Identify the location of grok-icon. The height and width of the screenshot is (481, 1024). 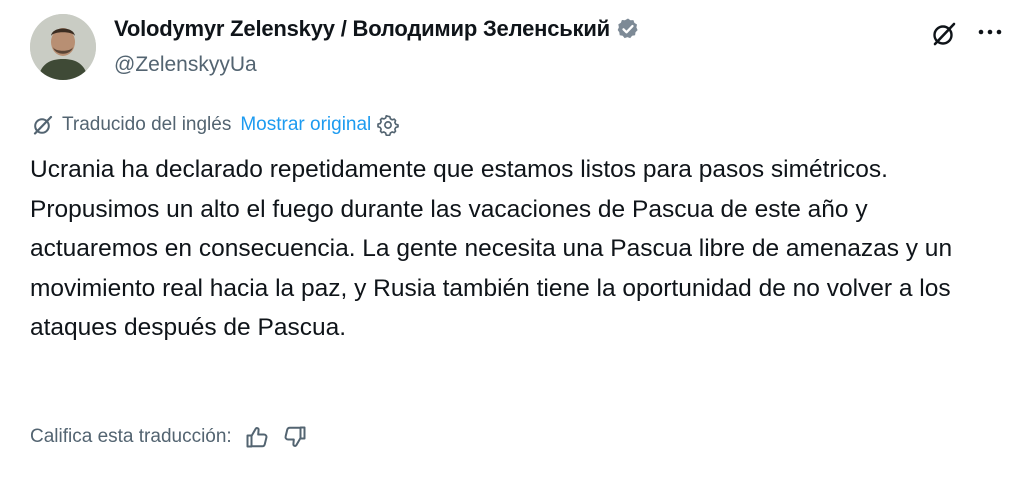
(944, 34).